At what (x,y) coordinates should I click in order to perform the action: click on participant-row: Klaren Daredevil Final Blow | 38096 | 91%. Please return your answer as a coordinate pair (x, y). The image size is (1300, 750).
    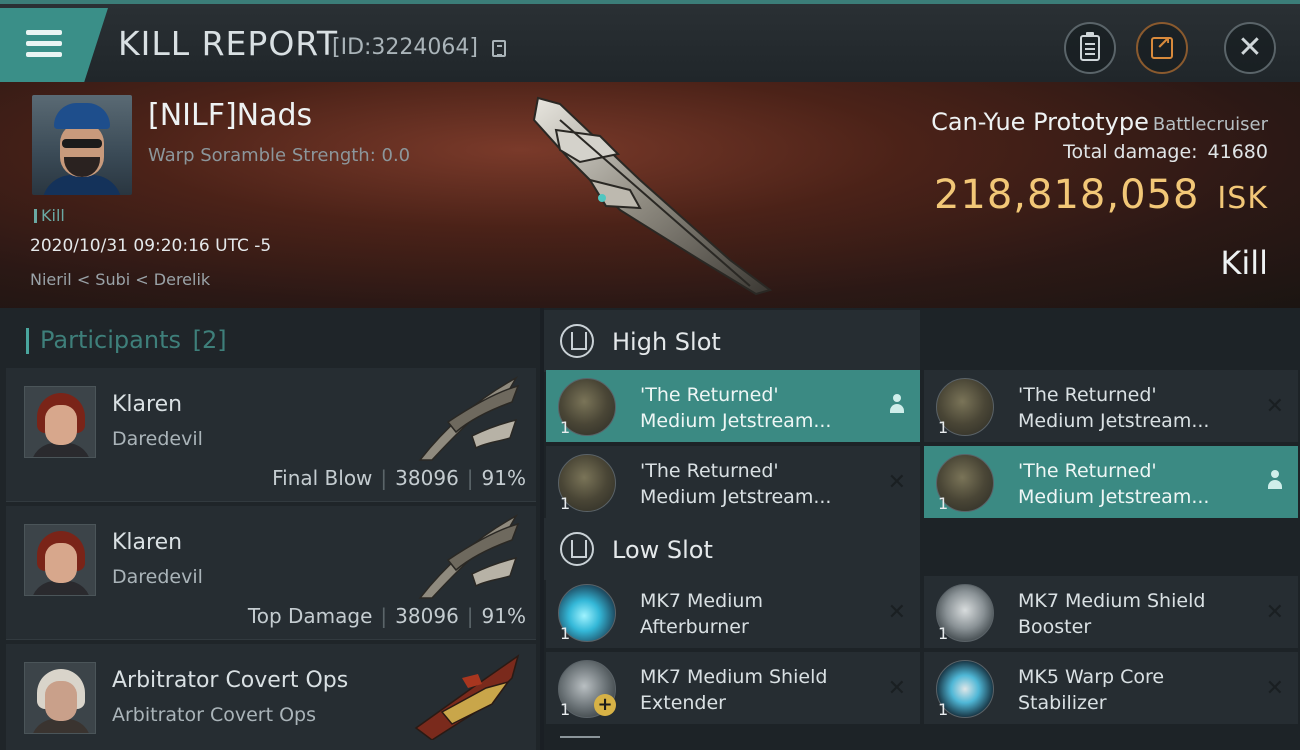
    Looking at the image, I should click on (271, 435).